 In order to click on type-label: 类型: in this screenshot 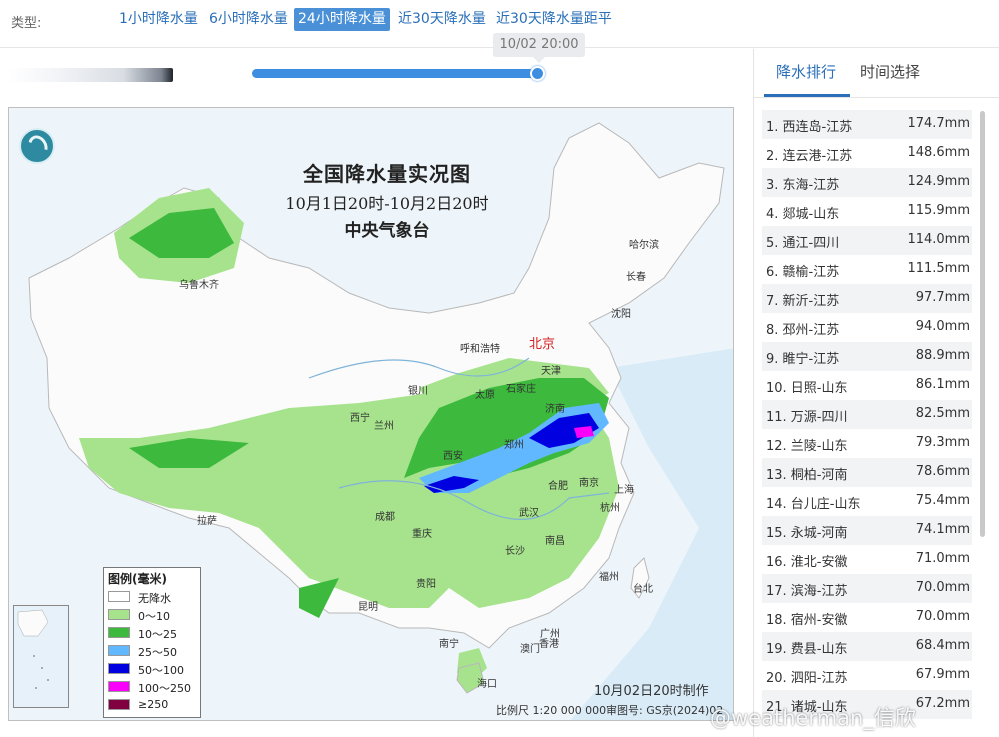, I will do `click(26, 23)`.